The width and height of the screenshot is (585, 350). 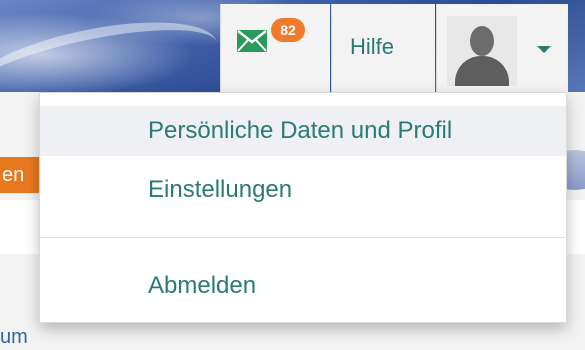 I want to click on avatar, so click(x=482, y=51).